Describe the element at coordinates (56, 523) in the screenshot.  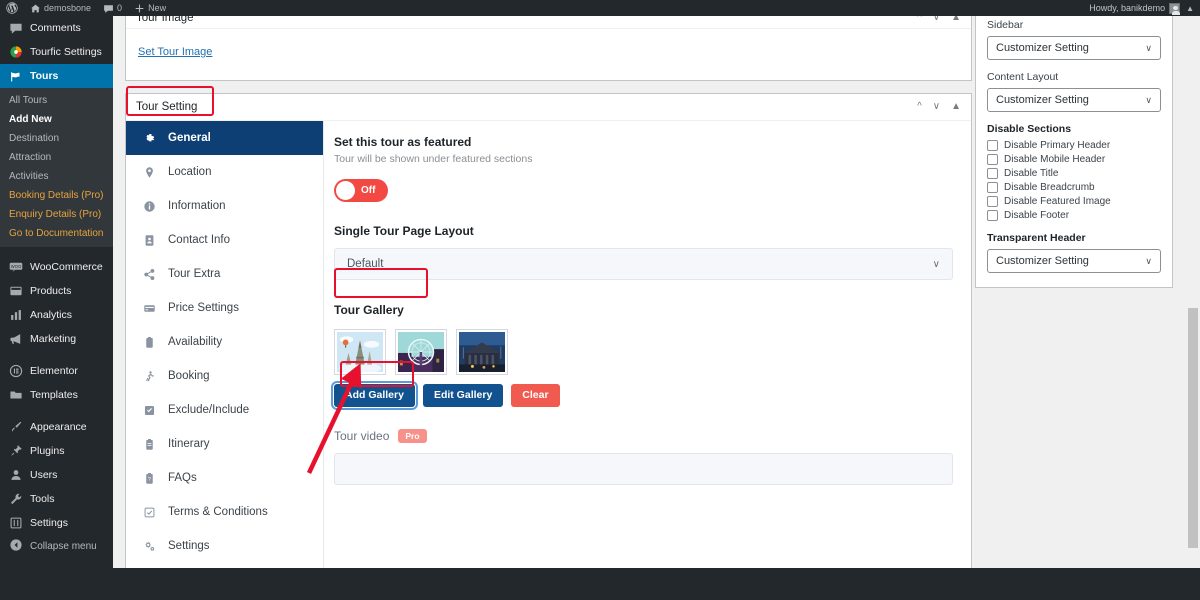
I see `sidebar-item-settings: Settings` at that location.